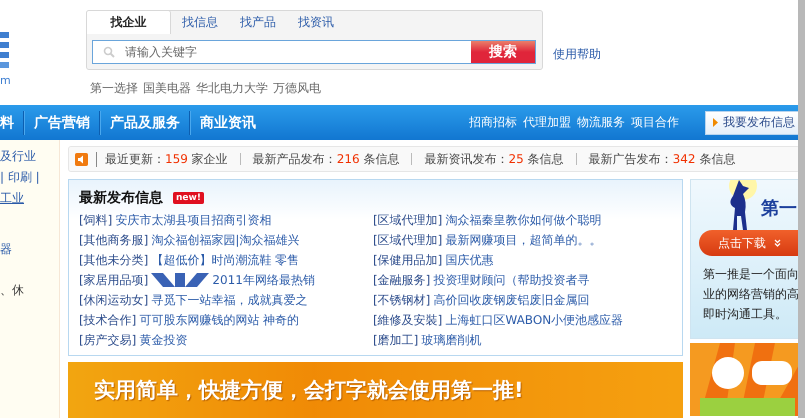  Describe the element at coordinates (451, 340) in the screenshot. I see `info-link: 玻璃磨削机` at that location.